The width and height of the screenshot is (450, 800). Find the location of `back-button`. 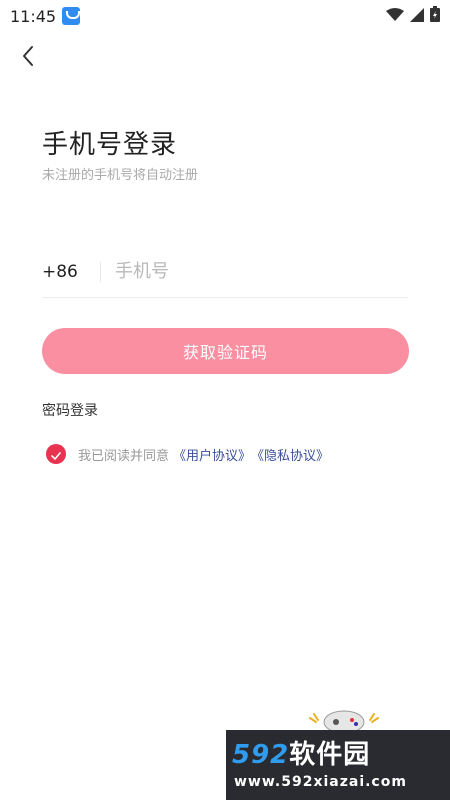

back-button is located at coordinates (28, 58).